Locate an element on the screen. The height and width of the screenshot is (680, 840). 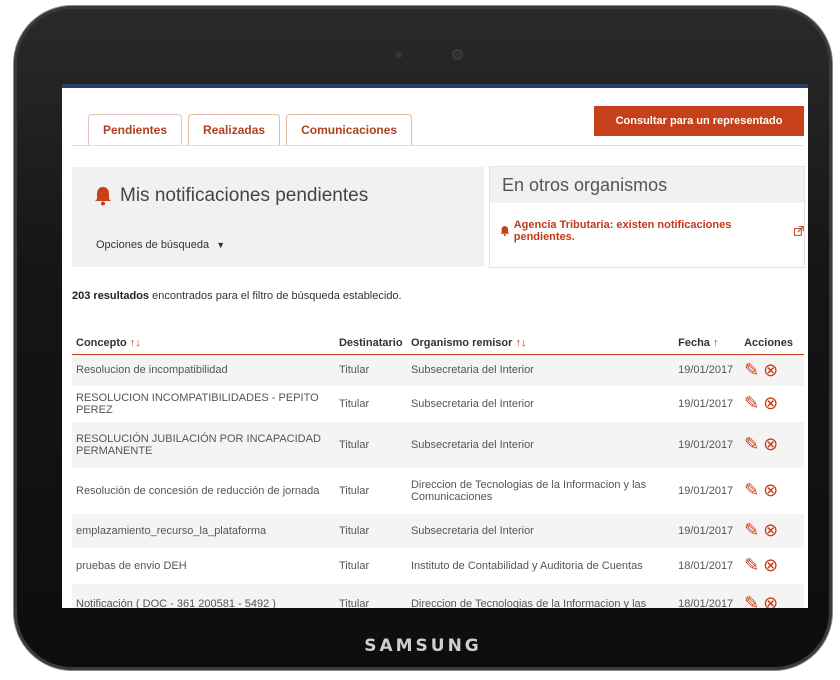
top-bar is located at coordinates (435, 86).